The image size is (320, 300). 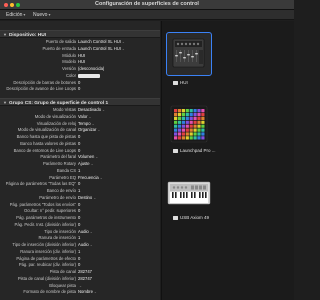 What do you see at coordinates (80, 34) in the screenshot?
I see `device-section-header: ▼ Dispositivo: HUI` at bounding box center [80, 34].